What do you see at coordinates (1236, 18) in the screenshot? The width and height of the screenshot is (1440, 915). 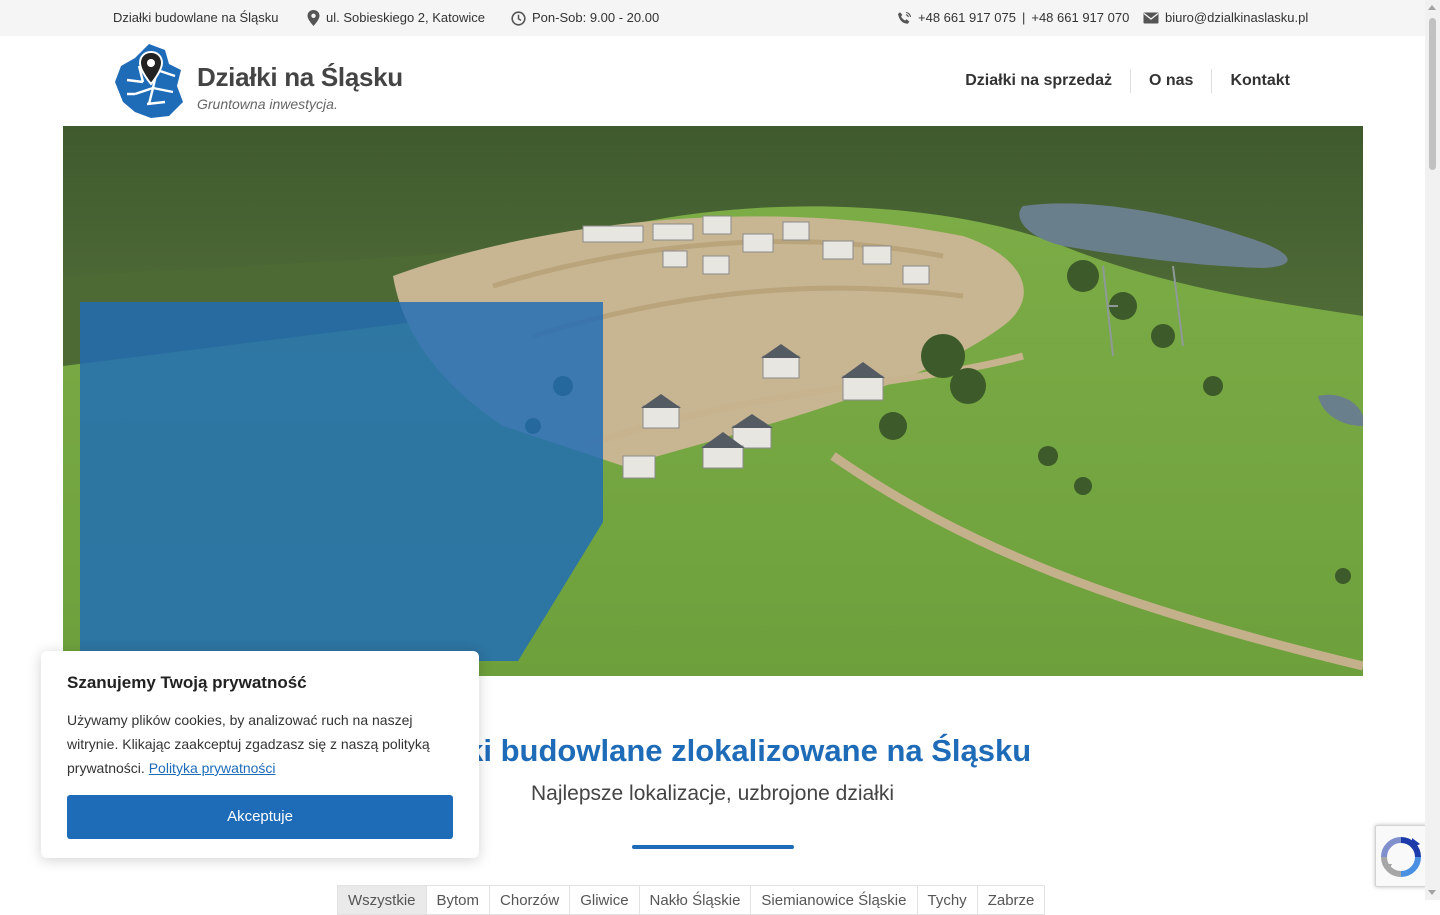 I see `email-link: biuro@dzialkinaslasku.pl` at bounding box center [1236, 18].